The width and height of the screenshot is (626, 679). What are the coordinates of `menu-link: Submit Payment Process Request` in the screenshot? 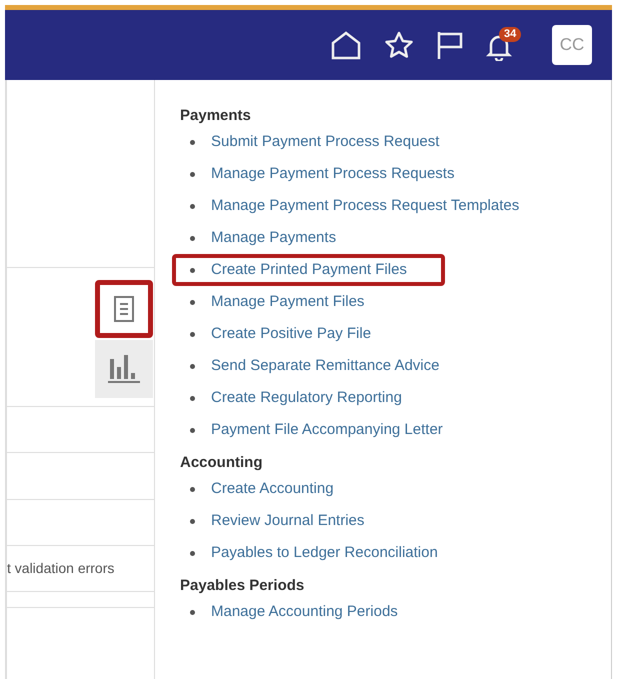 It's located at (325, 142).